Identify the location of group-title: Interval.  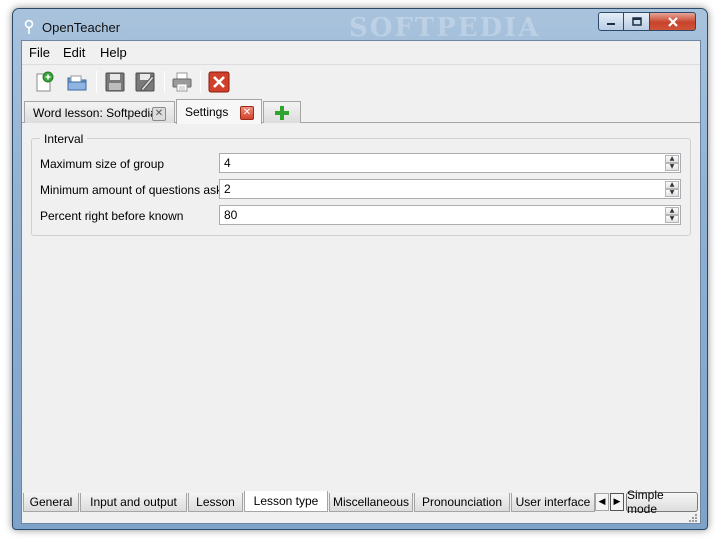
(64, 139).